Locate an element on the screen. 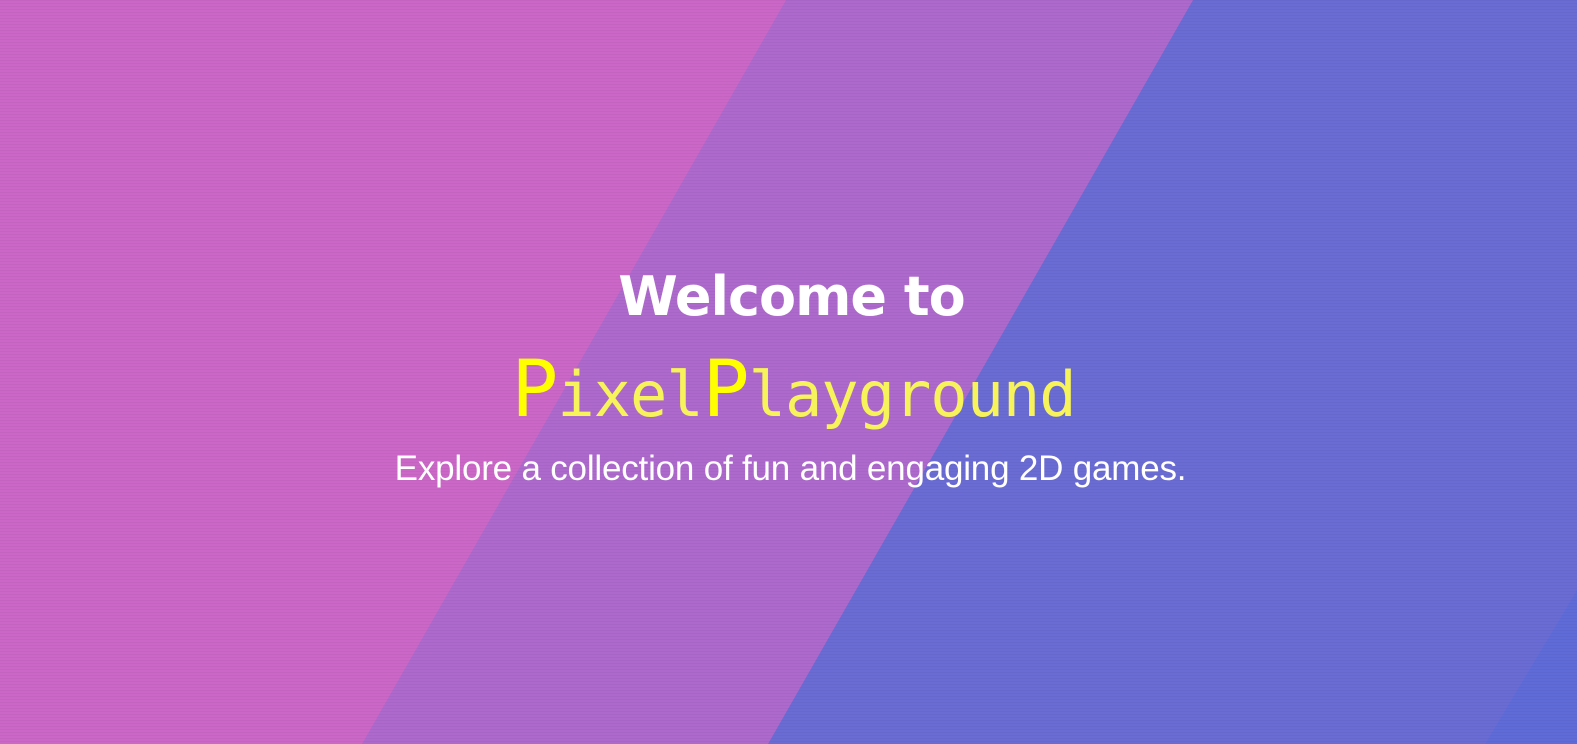  brand-title: PixelPlayground is located at coordinates (788, 392).